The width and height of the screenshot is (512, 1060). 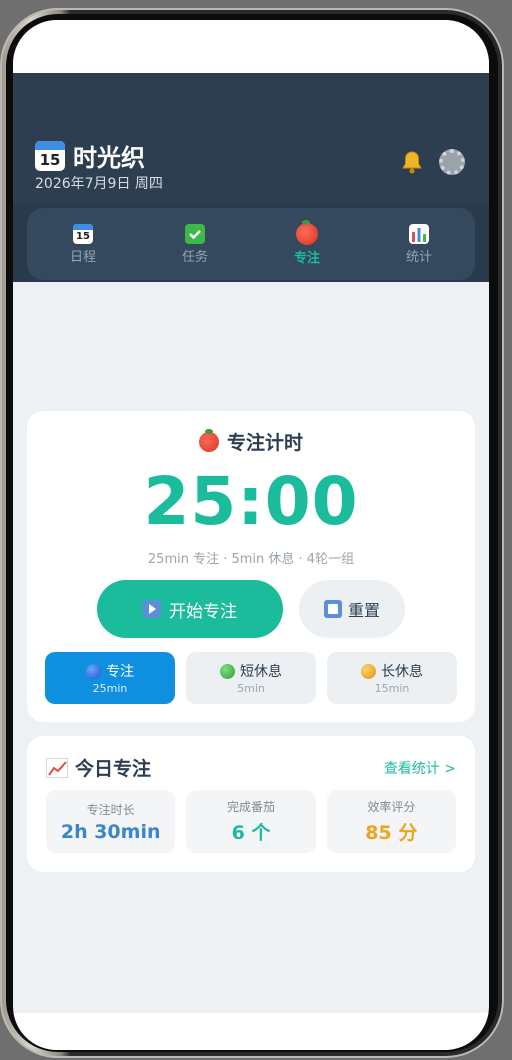 I want to click on reset-button: 重置, so click(x=352, y=609).